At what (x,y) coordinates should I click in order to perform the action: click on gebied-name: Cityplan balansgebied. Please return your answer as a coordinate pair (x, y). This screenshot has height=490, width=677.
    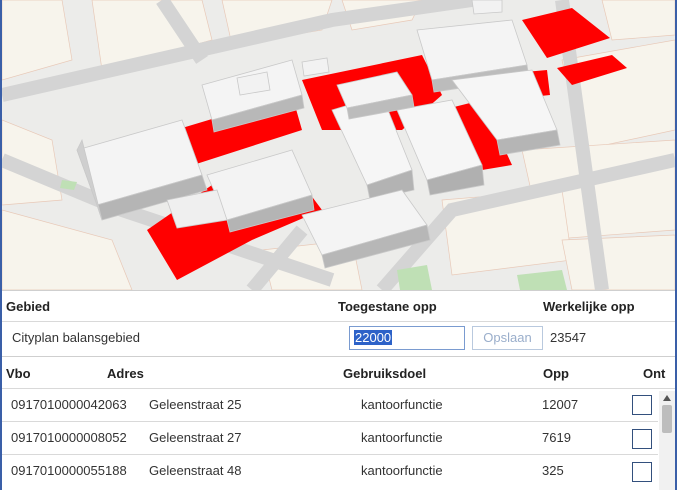
    Looking at the image, I should click on (76, 337).